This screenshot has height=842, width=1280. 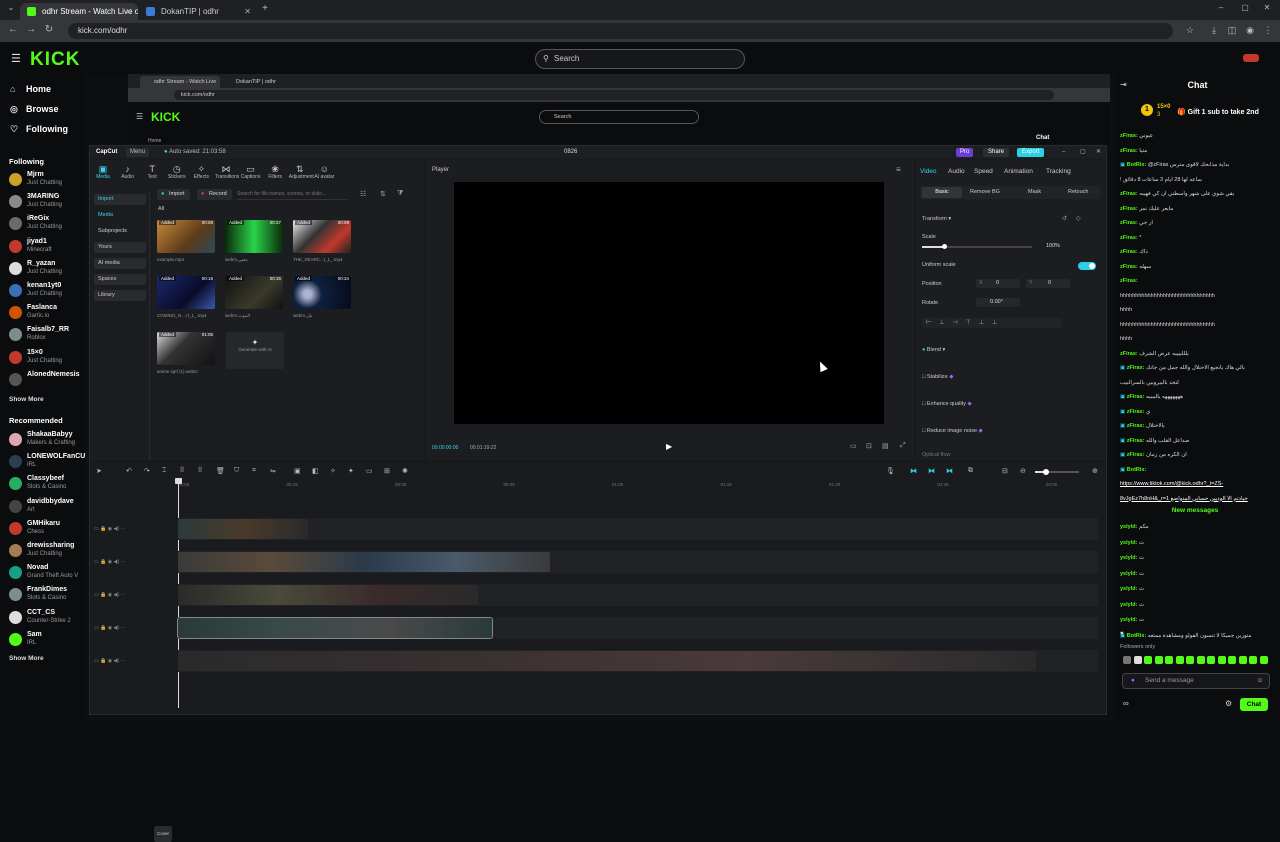 I want to click on pro-button: Pro, so click(x=965, y=152).